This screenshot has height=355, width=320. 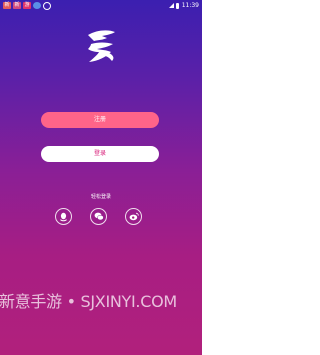 What do you see at coordinates (100, 154) in the screenshot?
I see `login-button: 登录` at bounding box center [100, 154].